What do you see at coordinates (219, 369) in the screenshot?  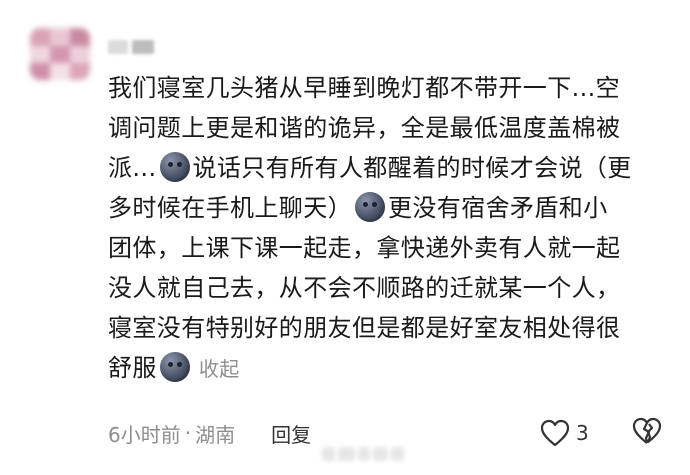 I see `collapse-link: 收起` at bounding box center [219, 369].